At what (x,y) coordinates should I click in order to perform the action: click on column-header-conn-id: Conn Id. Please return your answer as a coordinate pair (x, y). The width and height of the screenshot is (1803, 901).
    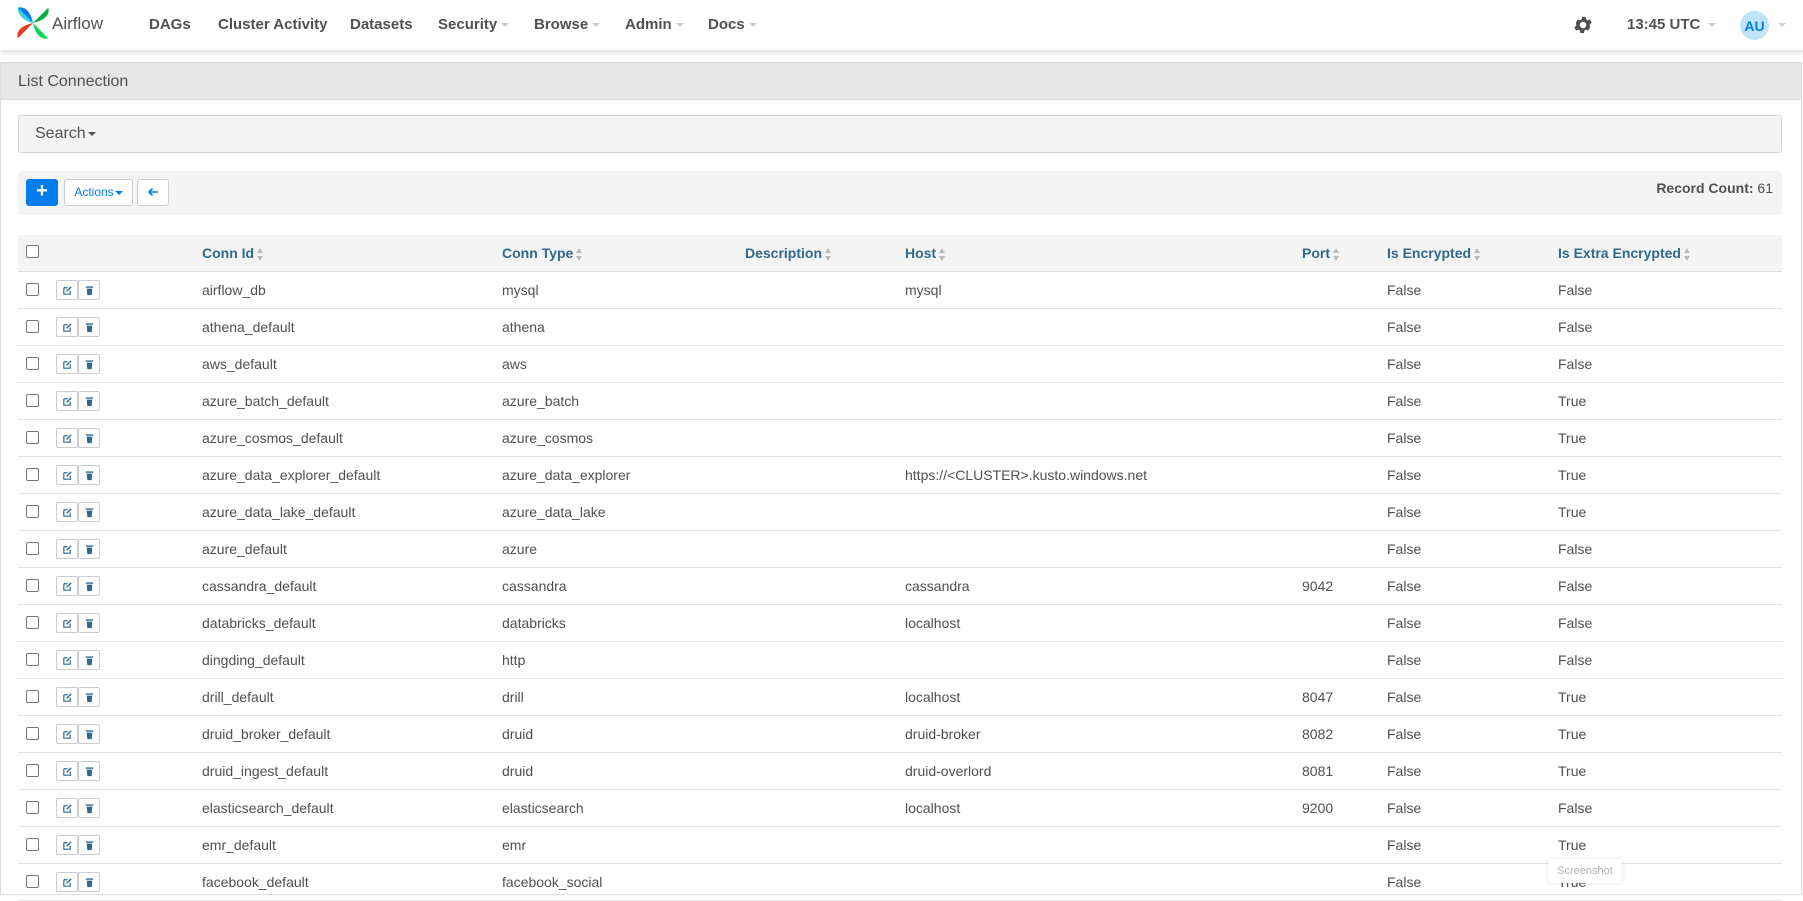
    Looking at the image, I should click on (233, 253).